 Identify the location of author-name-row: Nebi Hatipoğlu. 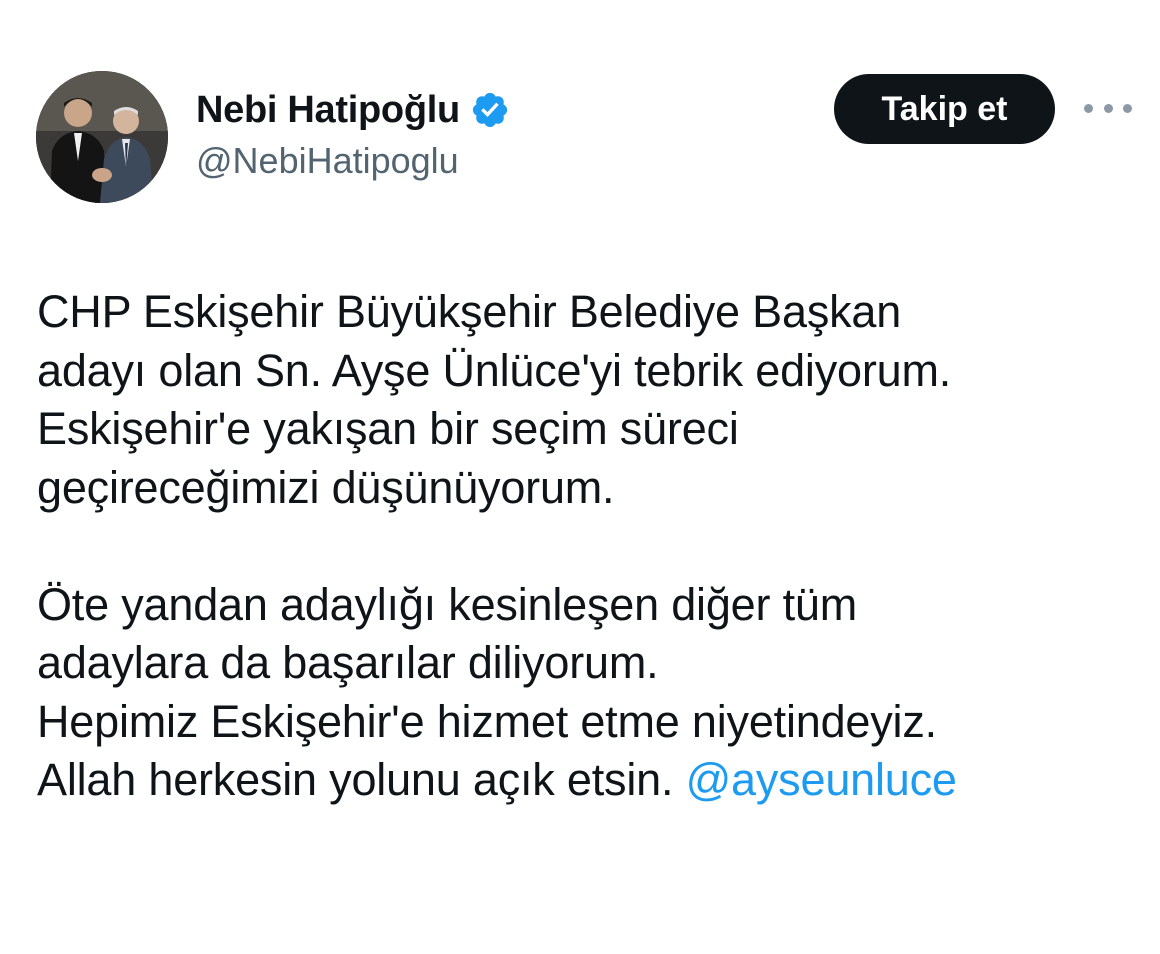
(353, 110).